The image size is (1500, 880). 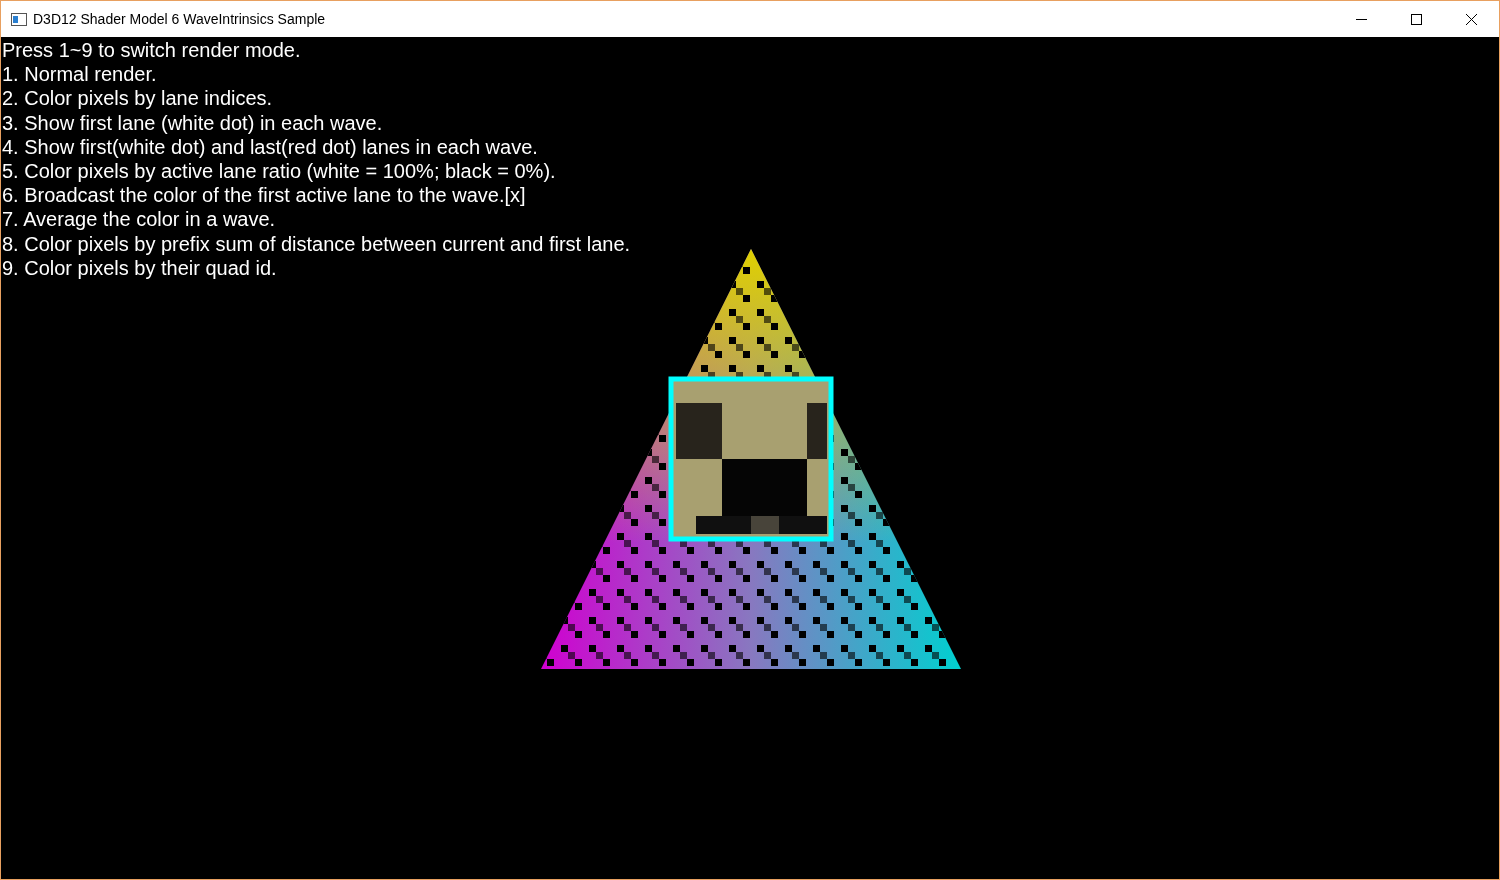 I want to click on render-mode-option: 6. Broadcast the color of the first active lane to the wave.[x], so click(x=750, y=195).